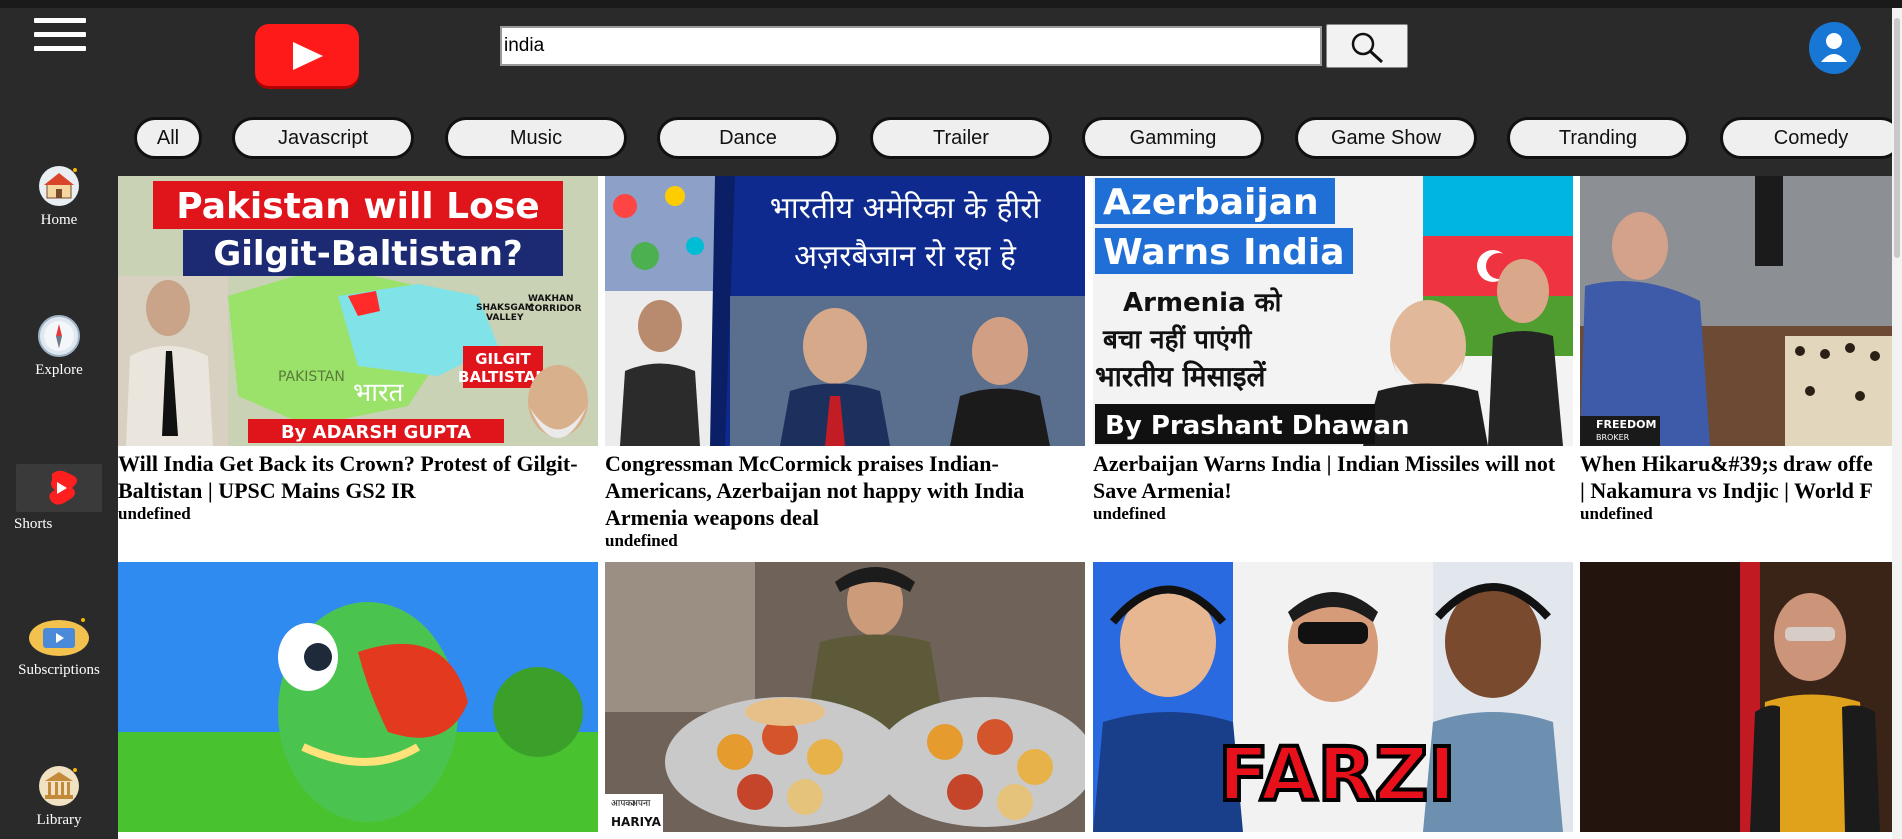 The image size is (1902, 839). Describe the element at coordinates (961, 138) in the screenshot. I see `chip-trailer: Trailer` at that location.